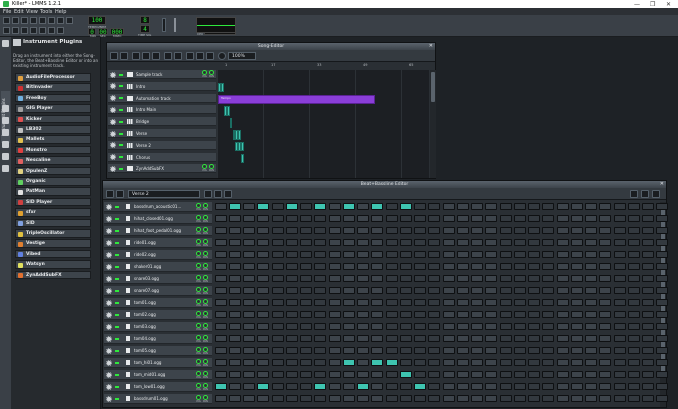 This screenshot has height=409, width=678. I want to click on automation-editor-toggle-icon, so click(33, 30).